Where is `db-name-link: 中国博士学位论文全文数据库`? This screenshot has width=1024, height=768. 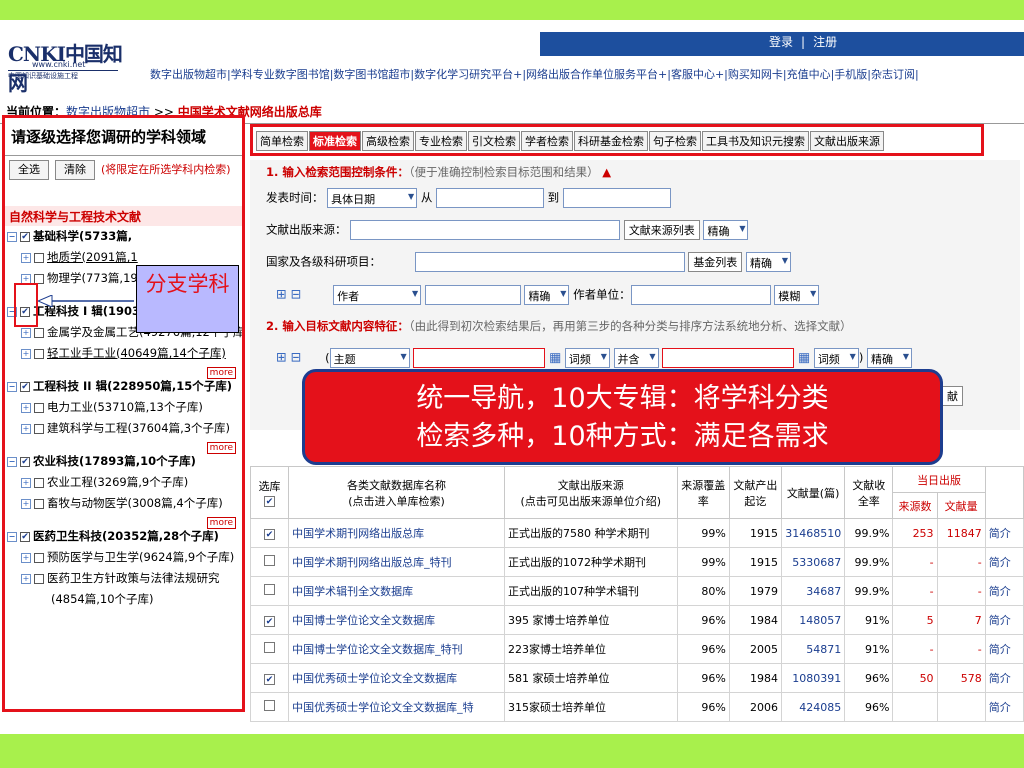
db-name-link: 中国博士学位论文全文数据库 is located at coordinates (363, 620).